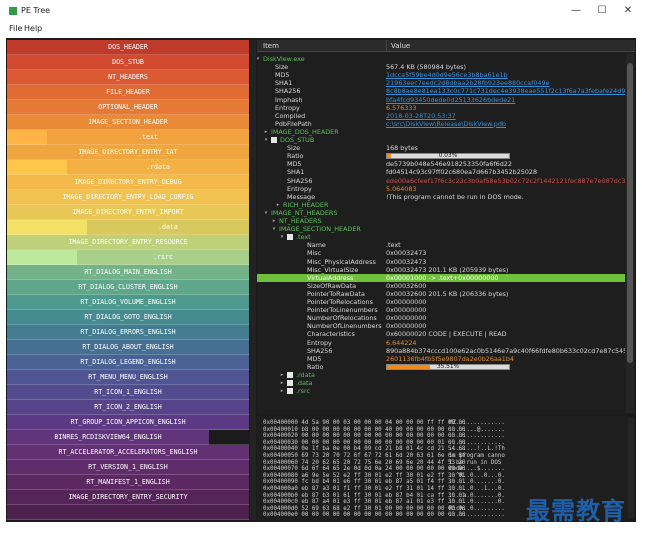  I want to click on maximize-button: ☐, so click(602, 11).